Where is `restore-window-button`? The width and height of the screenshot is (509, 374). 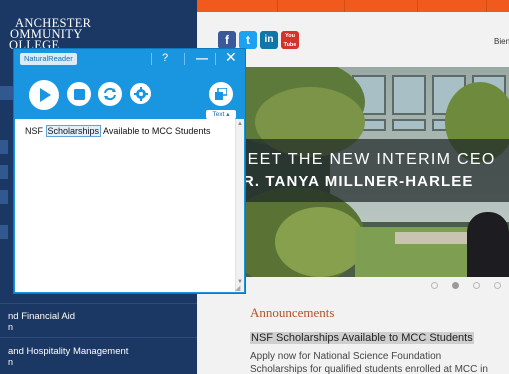 restore-window-button is located at coordinates (221, 94).